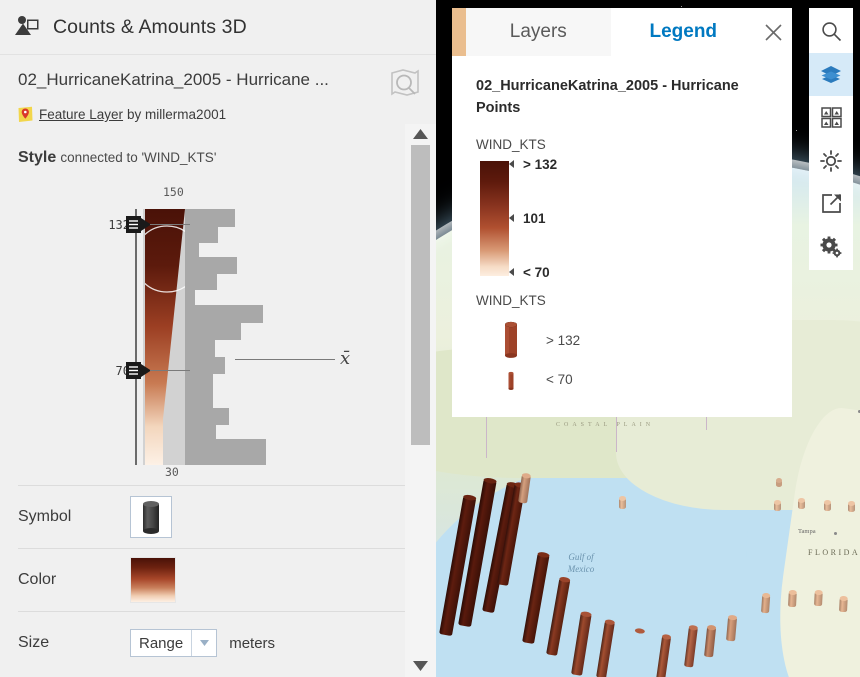 The height and width of the screenshot is (677, 860). I want to click on symbol-picker-button, so click(151, 517).